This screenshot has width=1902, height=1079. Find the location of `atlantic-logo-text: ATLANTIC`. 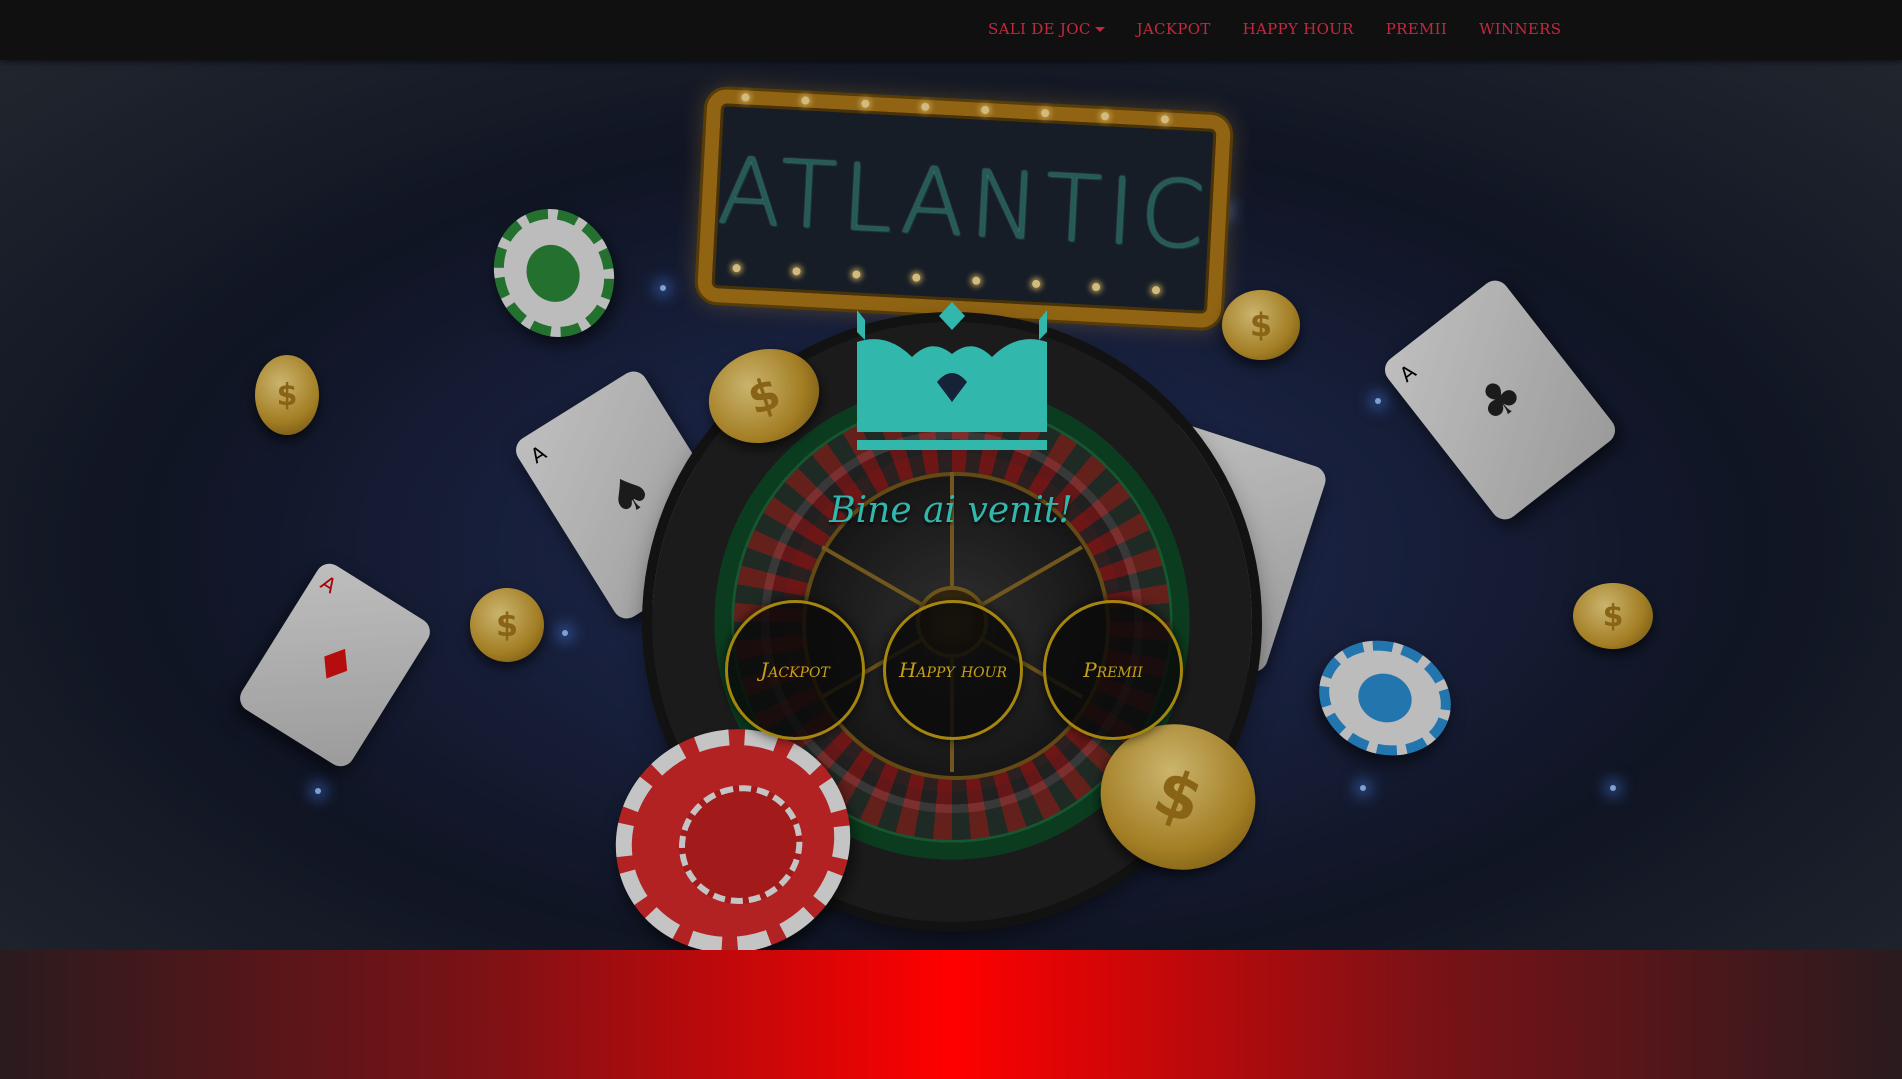

atlantic-logo-text: ATLANTIC is located at coordinates (964, 203).